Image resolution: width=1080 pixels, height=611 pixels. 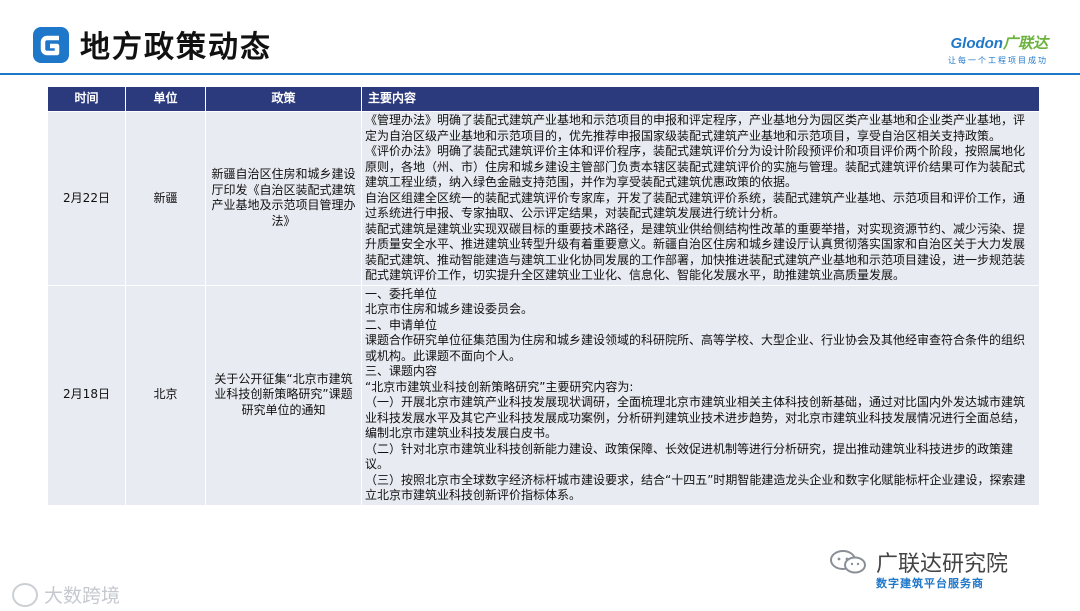 I want to click on content-heading: 三、课题内容, so click(x=401, y=371).